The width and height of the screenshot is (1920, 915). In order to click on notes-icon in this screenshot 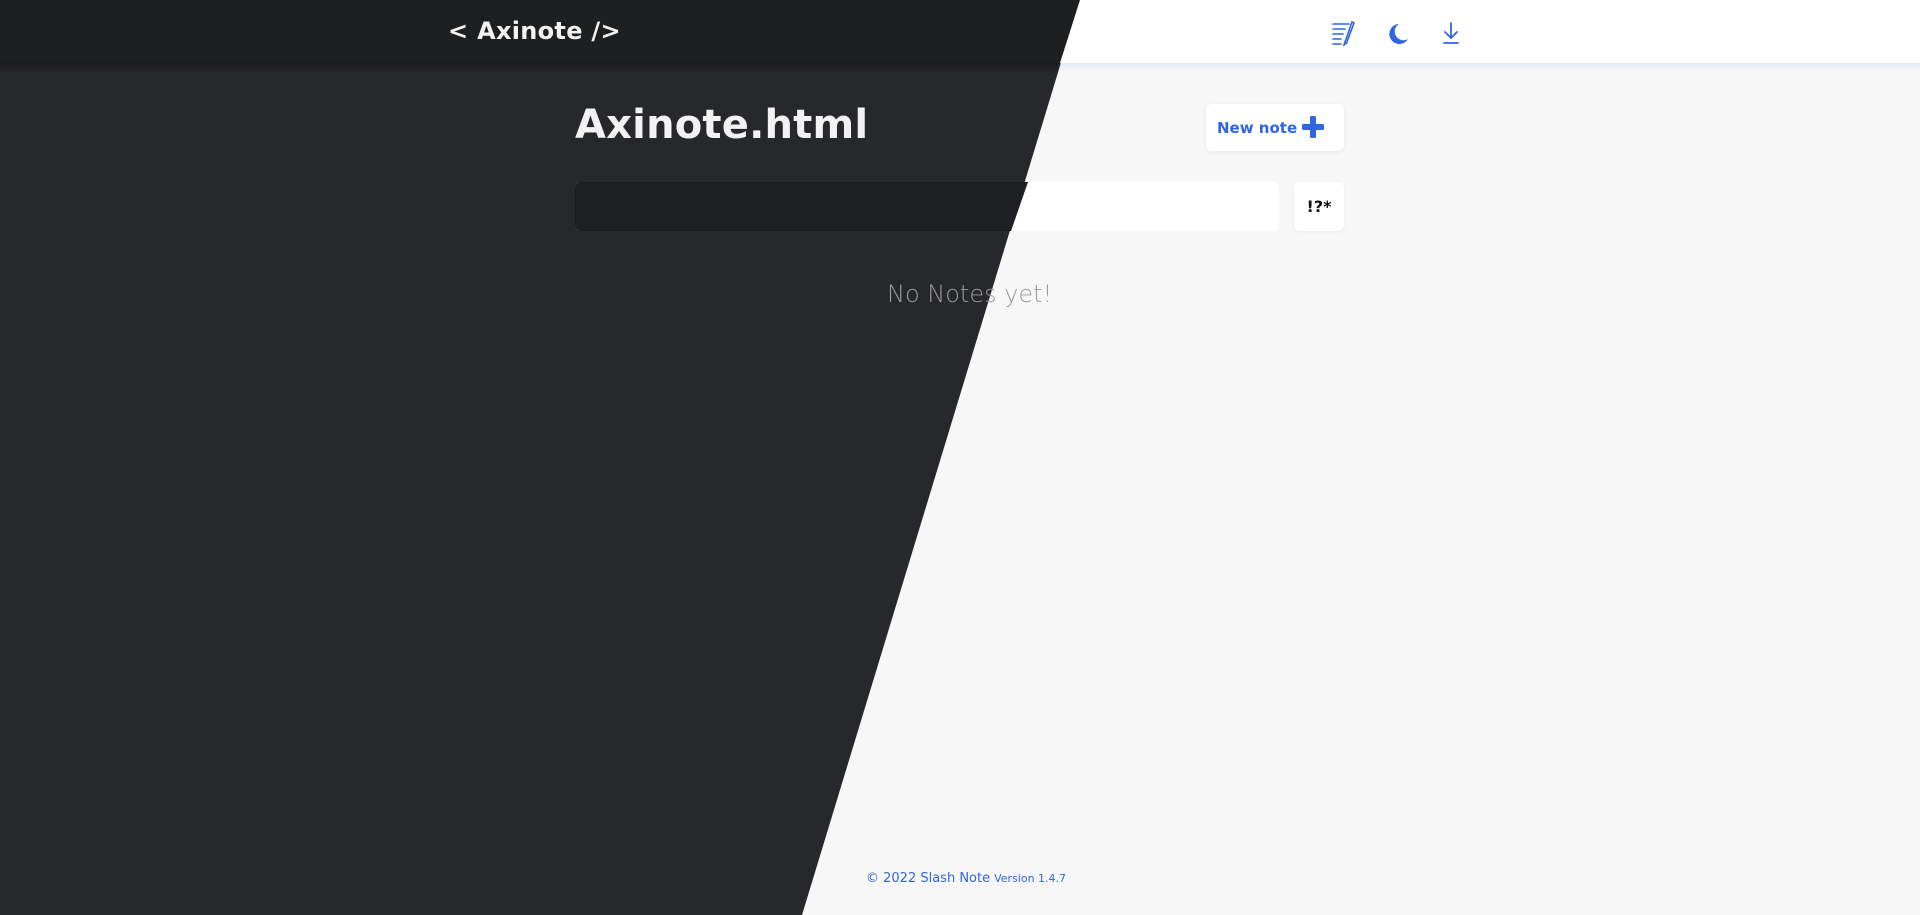, I will do `click(1343, 33)`.